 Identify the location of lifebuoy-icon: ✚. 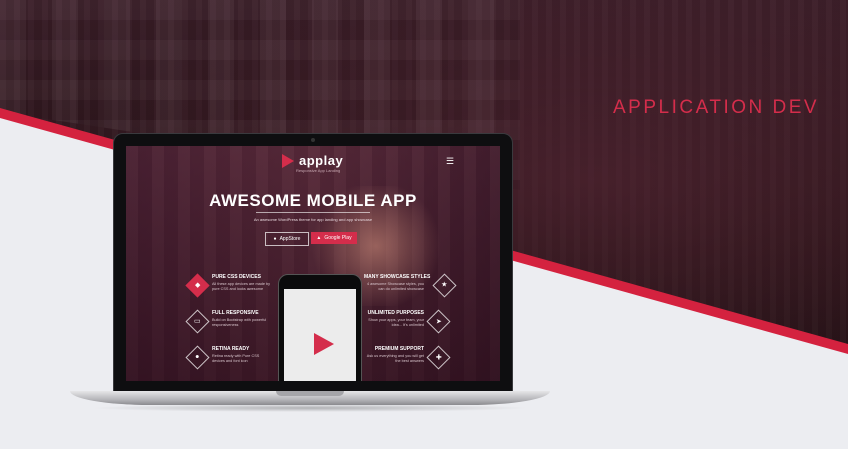
(438, 357).